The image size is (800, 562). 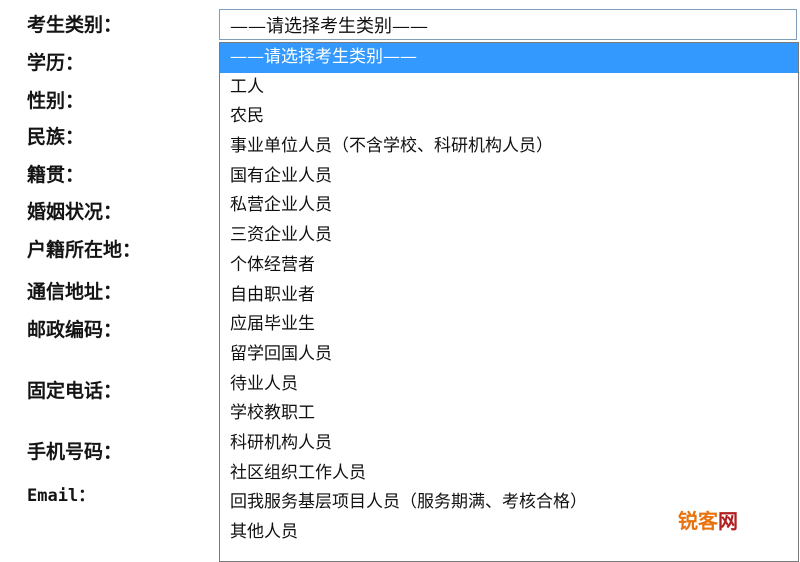 I want to click on label-mobile: 手机号码：, so click(x=75, y=452).